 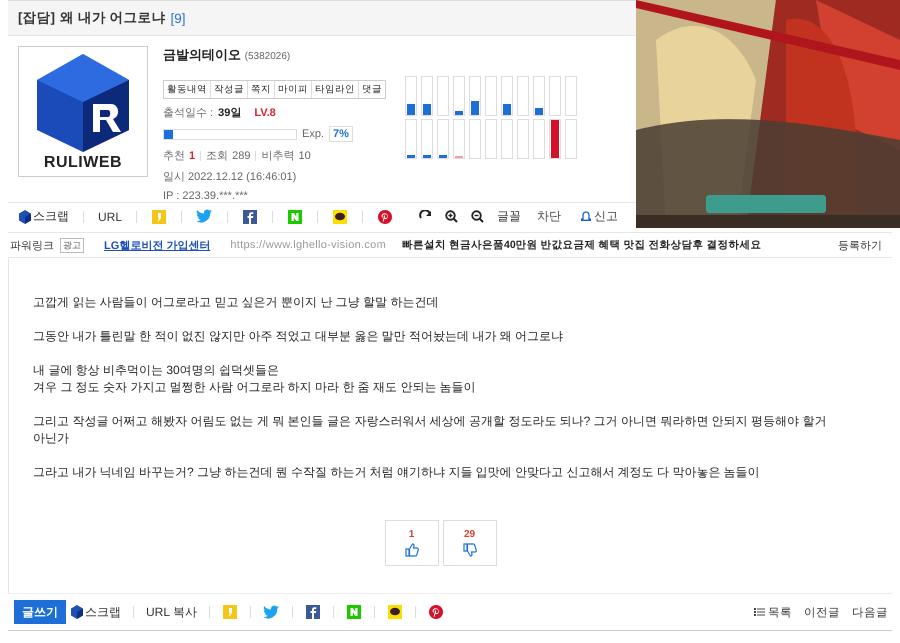 I want to click on post-text-line: 그리고 작성글 어쩌고 해봤자 어림도 없는 게 뭐 본인들 글은 자랑스러워서 세상에 공개할 정도라도 되나? 그거 아니면 뭐라하면 안되지 평등해야 할거, so click(x=429, y=421).